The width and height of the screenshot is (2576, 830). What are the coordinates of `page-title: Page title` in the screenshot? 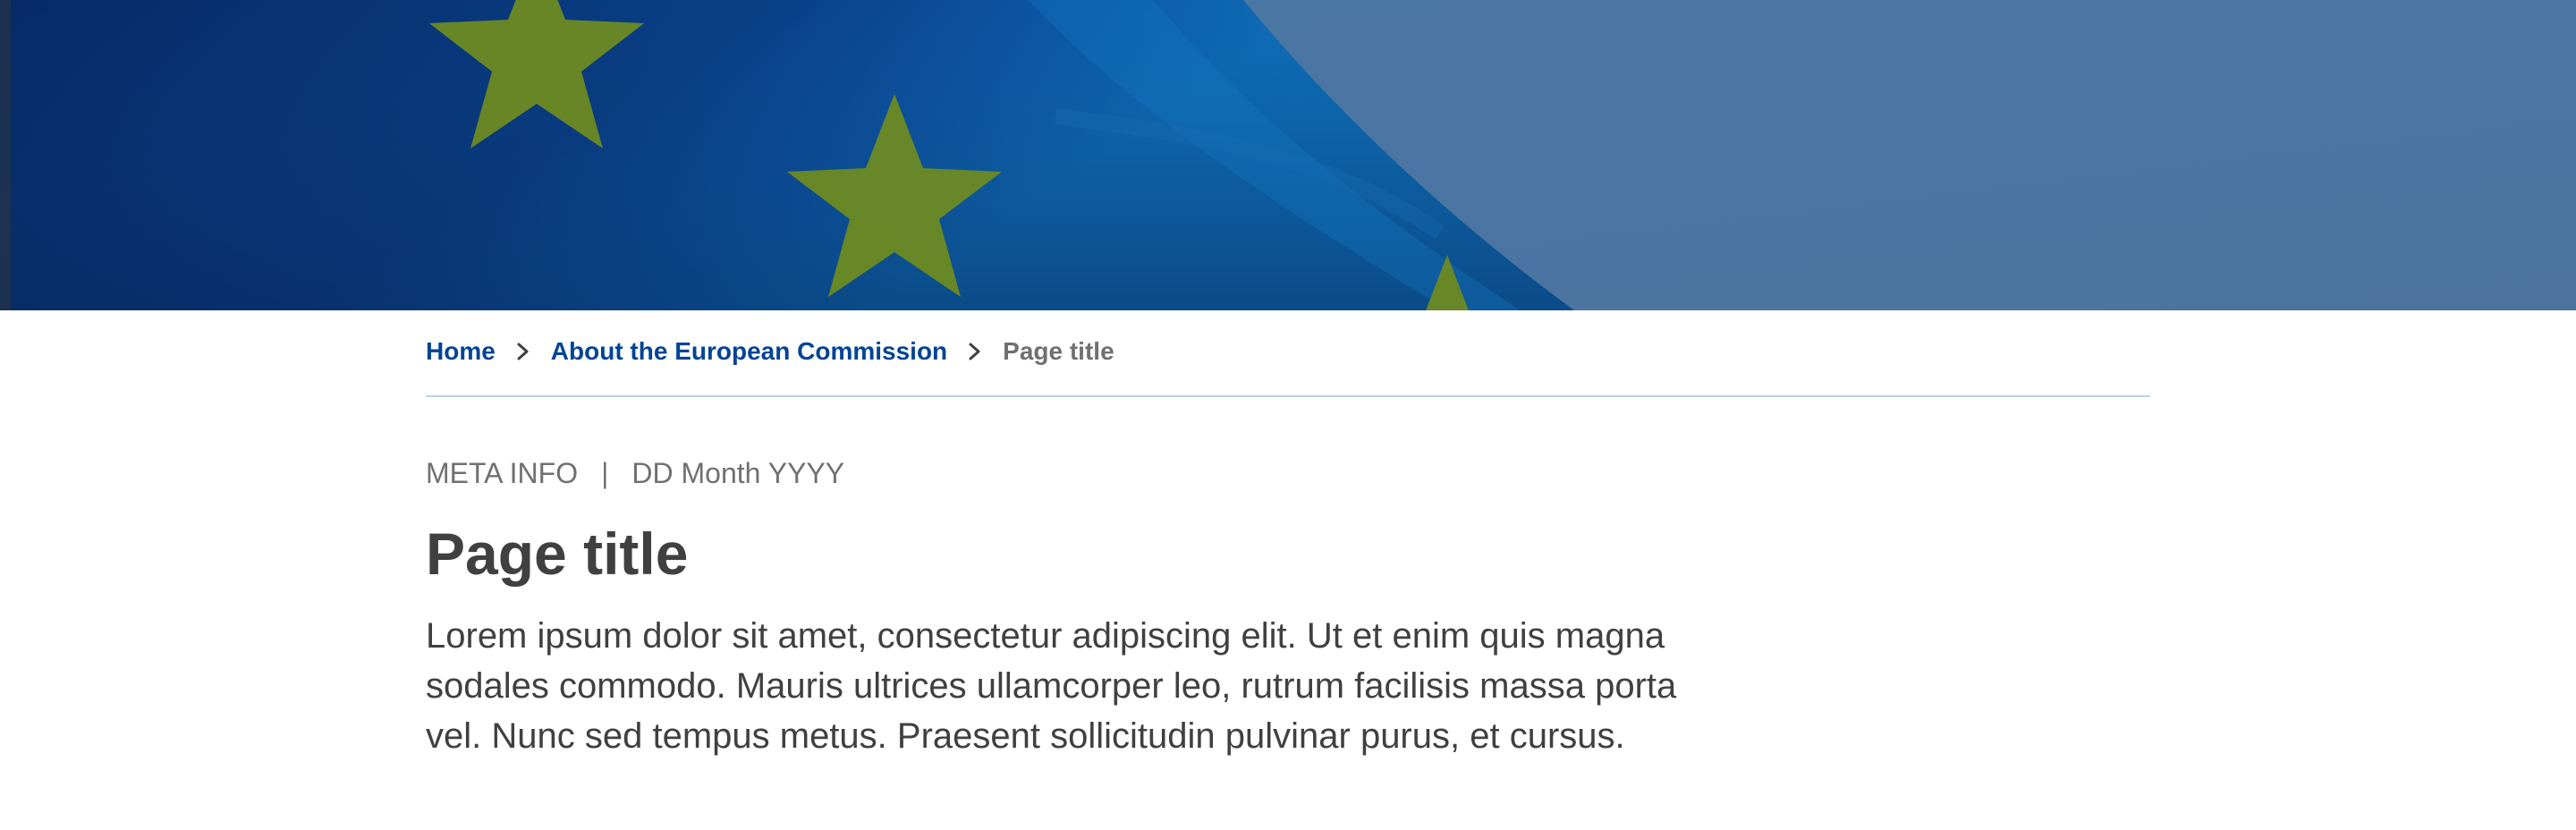 It's located at (557, 554).